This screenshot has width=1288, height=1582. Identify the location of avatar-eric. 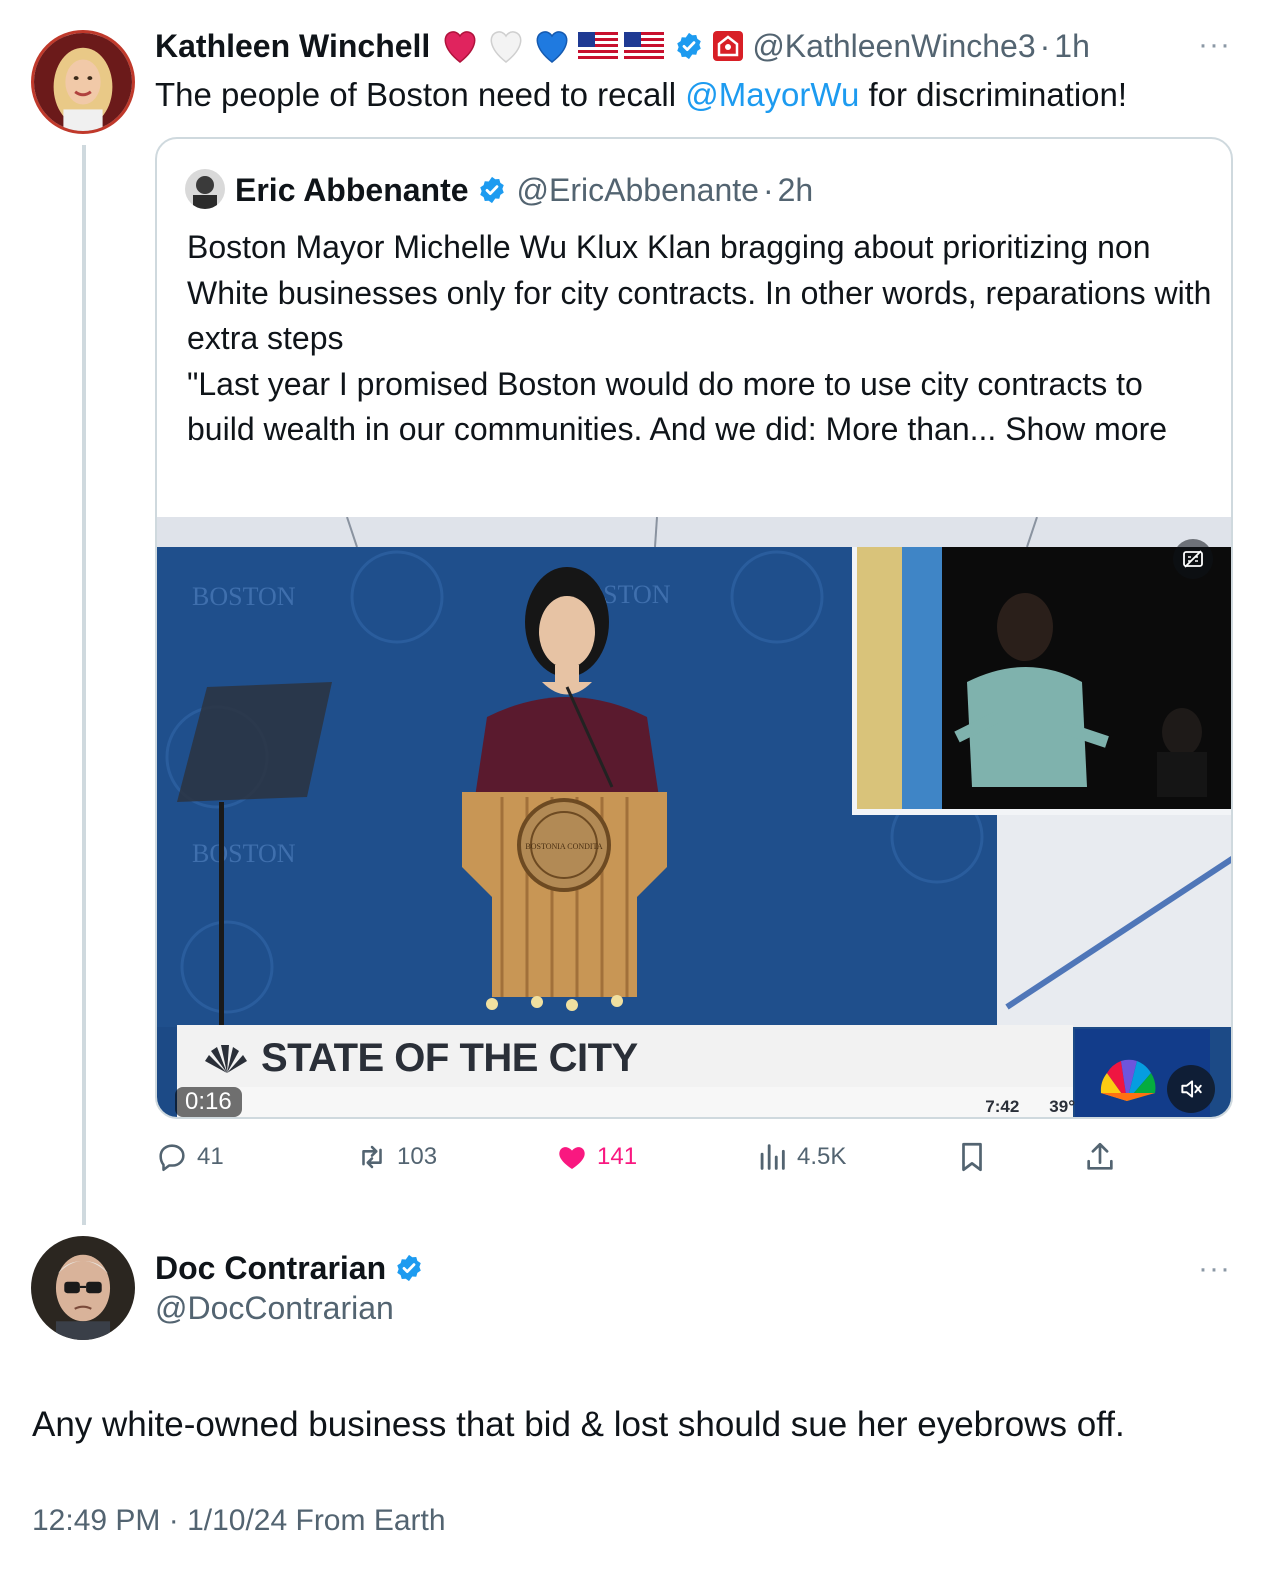
(205, 189).